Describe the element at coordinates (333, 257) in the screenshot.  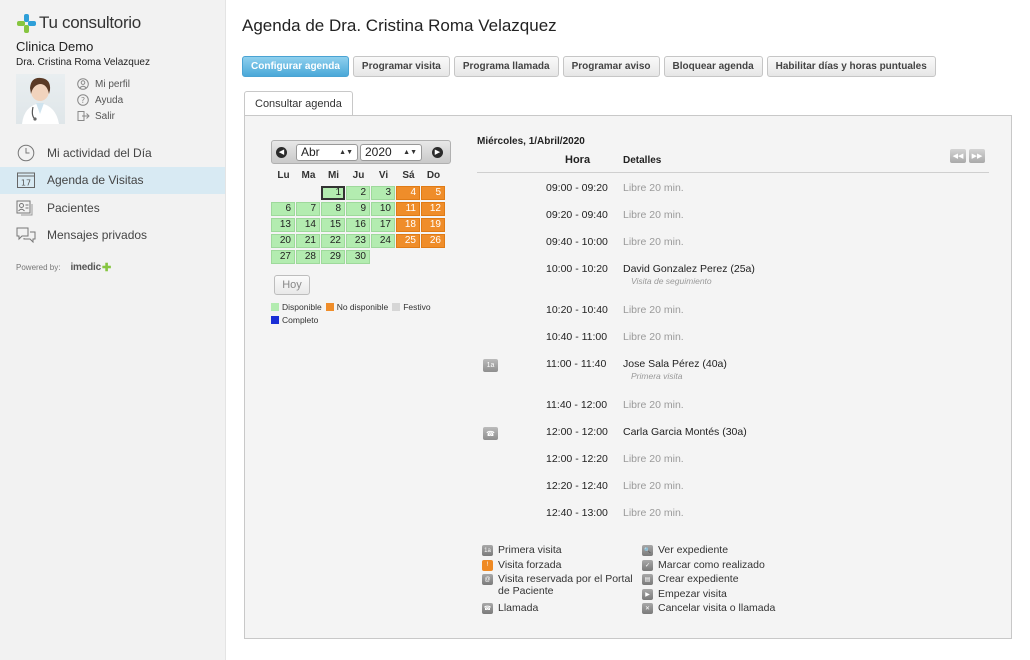
I see `calendar-day: 29` at that location.